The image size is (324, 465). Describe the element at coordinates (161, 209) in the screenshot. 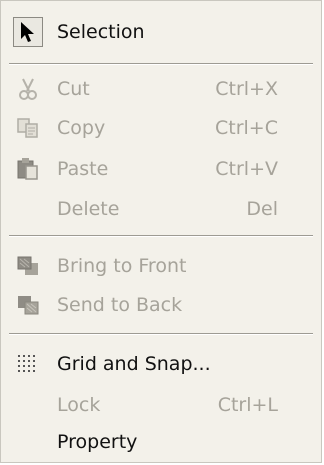

I see `menu-item-delete: Delete Del` at that location.